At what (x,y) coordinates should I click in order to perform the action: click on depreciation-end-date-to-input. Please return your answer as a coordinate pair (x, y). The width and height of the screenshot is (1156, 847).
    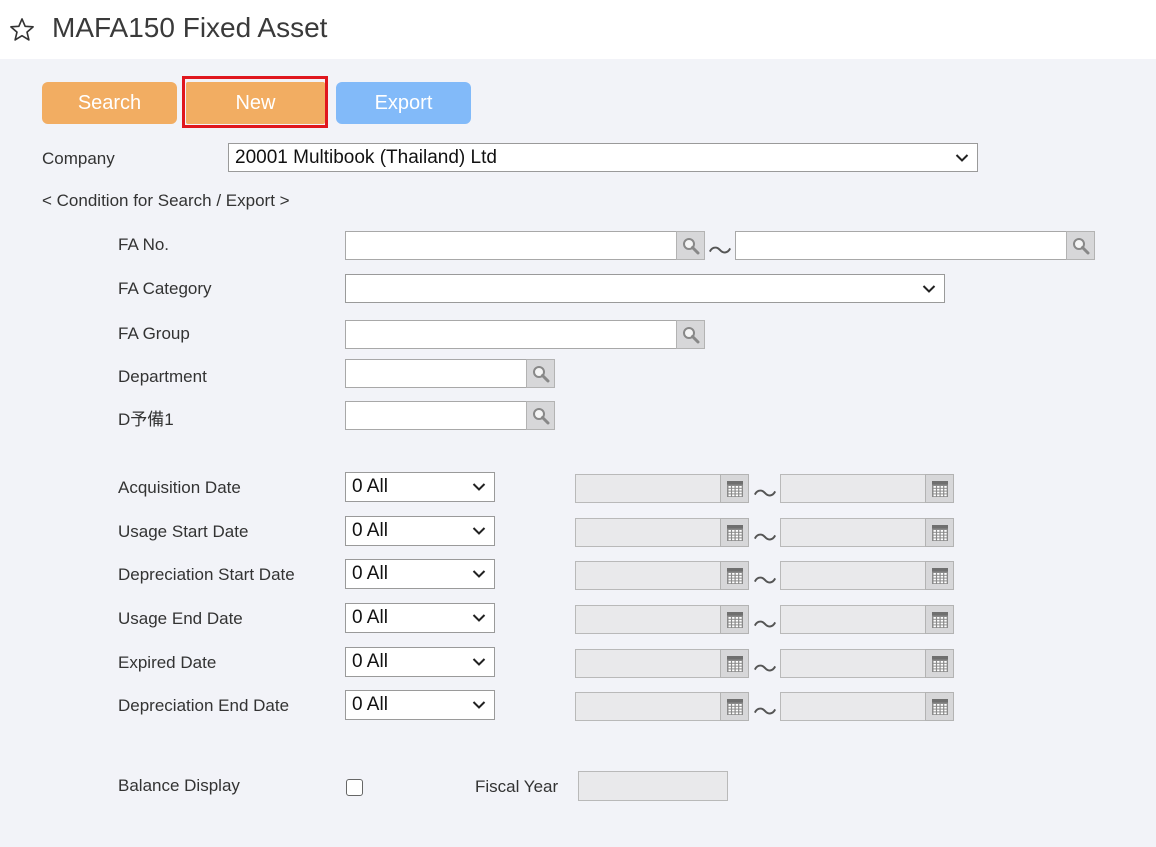
    Looking at the image, I should click on (853, 706).